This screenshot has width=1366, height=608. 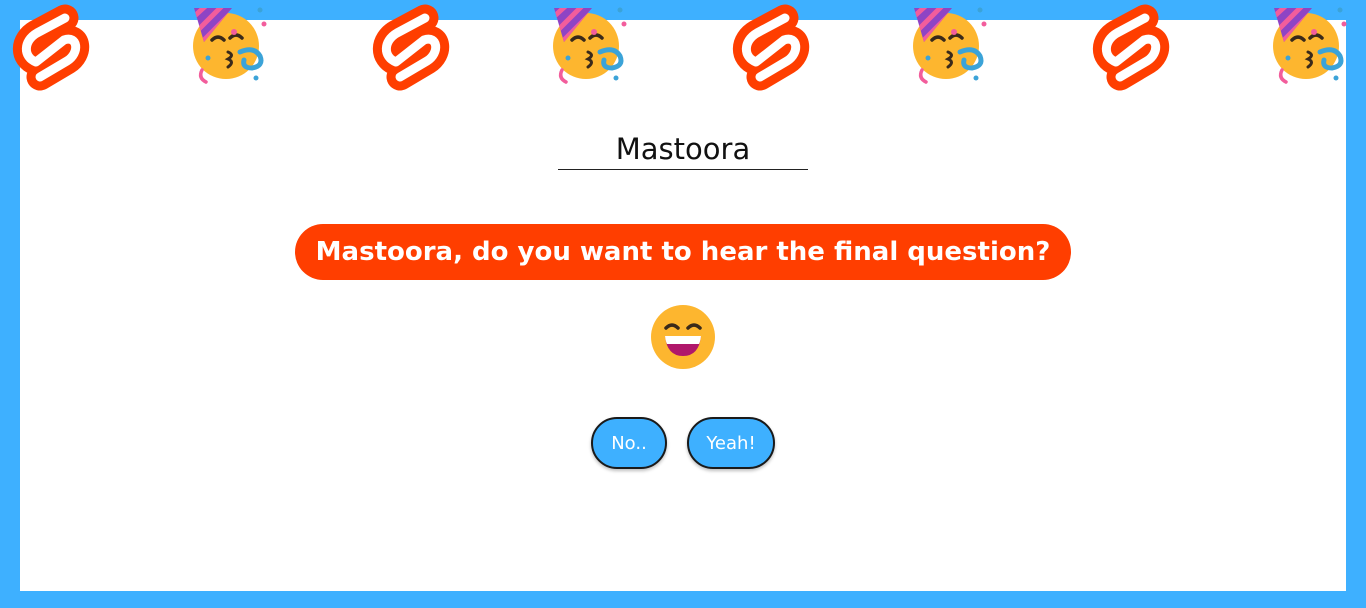 I want to click on grinning-face-icon, so click(x=683, y=337).